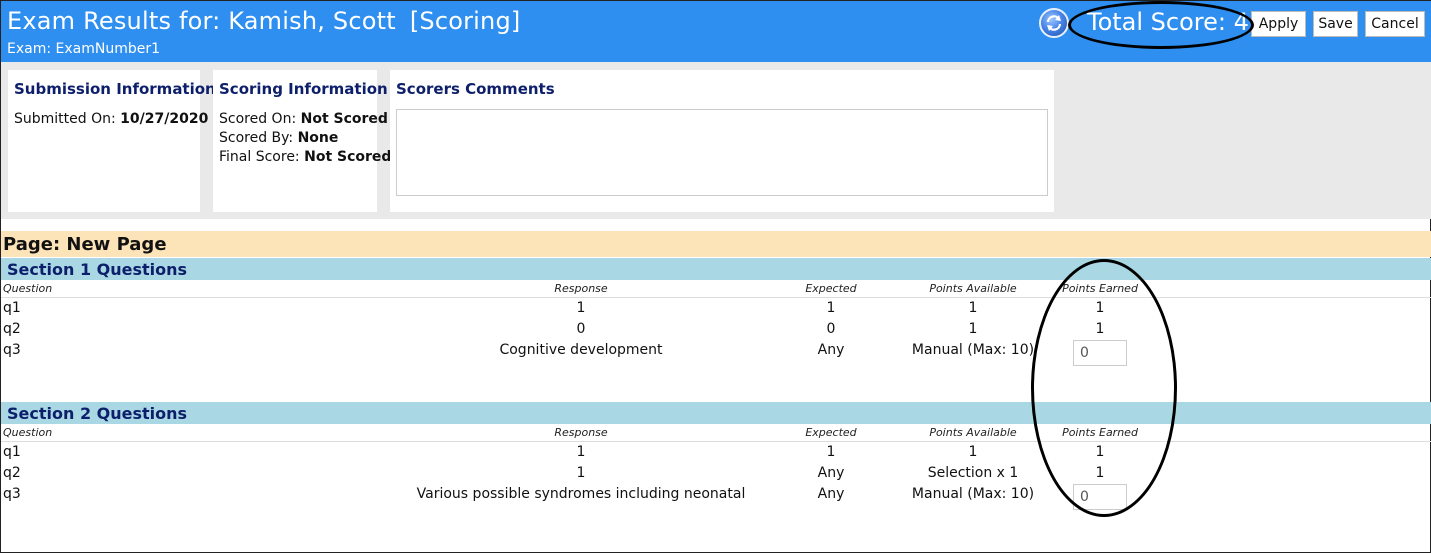  What do you see at coordinates (1395, 24) in the screenshot?
I see `cancel-button: Cancel` at bounding box center [1395, 24].